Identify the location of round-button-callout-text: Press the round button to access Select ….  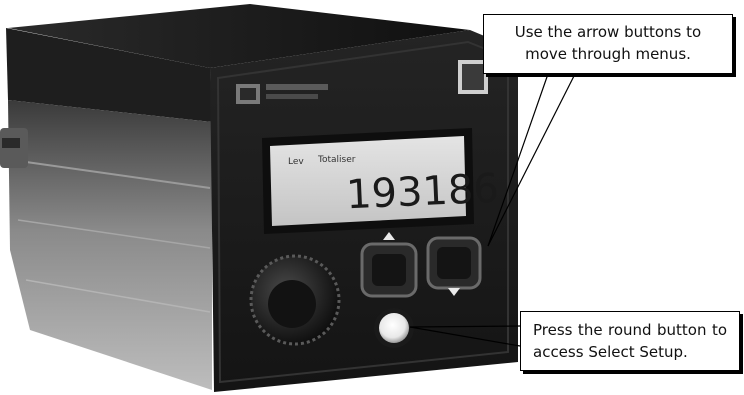
(630, 341).